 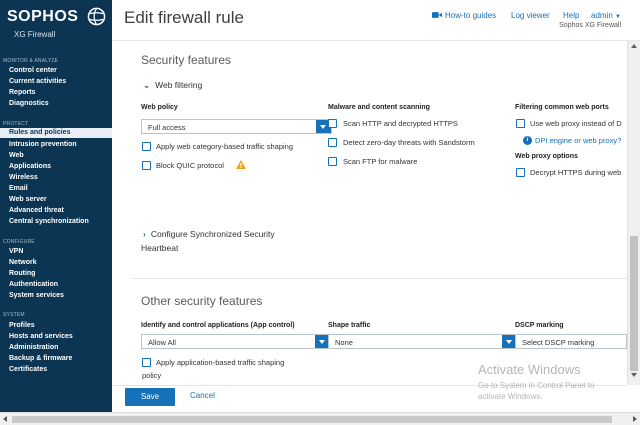 I want to click on security-features-title: Security features, so click(x=186, y=60).